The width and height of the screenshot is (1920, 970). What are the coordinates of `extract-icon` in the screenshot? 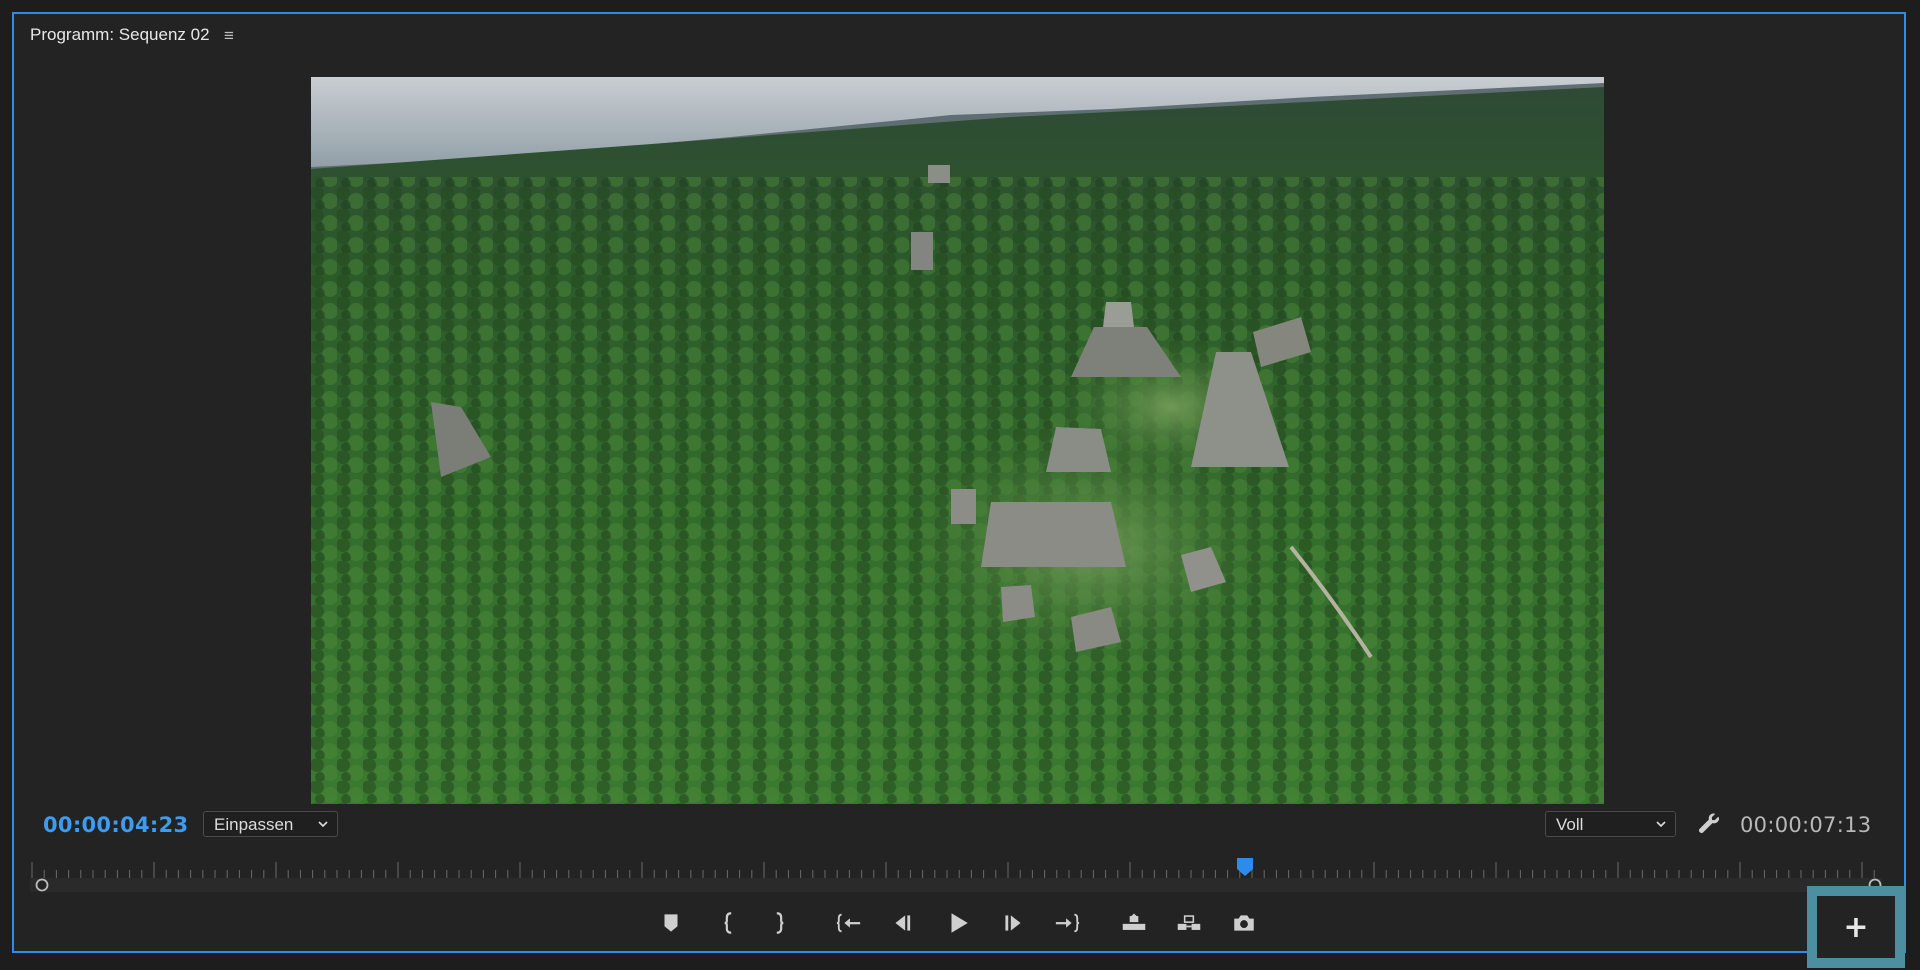 It's located at (1189, 922).